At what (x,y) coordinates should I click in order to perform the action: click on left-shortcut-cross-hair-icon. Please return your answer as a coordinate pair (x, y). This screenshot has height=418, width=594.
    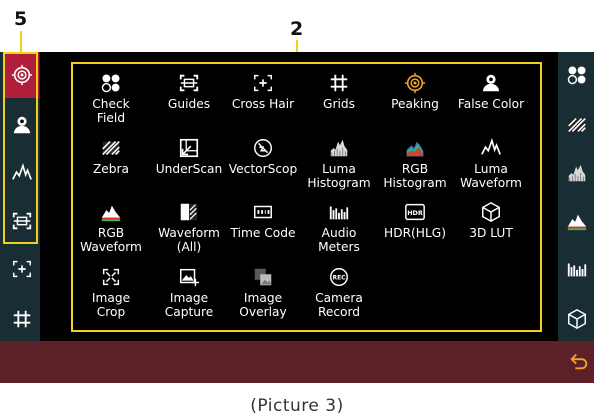
    Looking at the image, I should click on (22, 269).